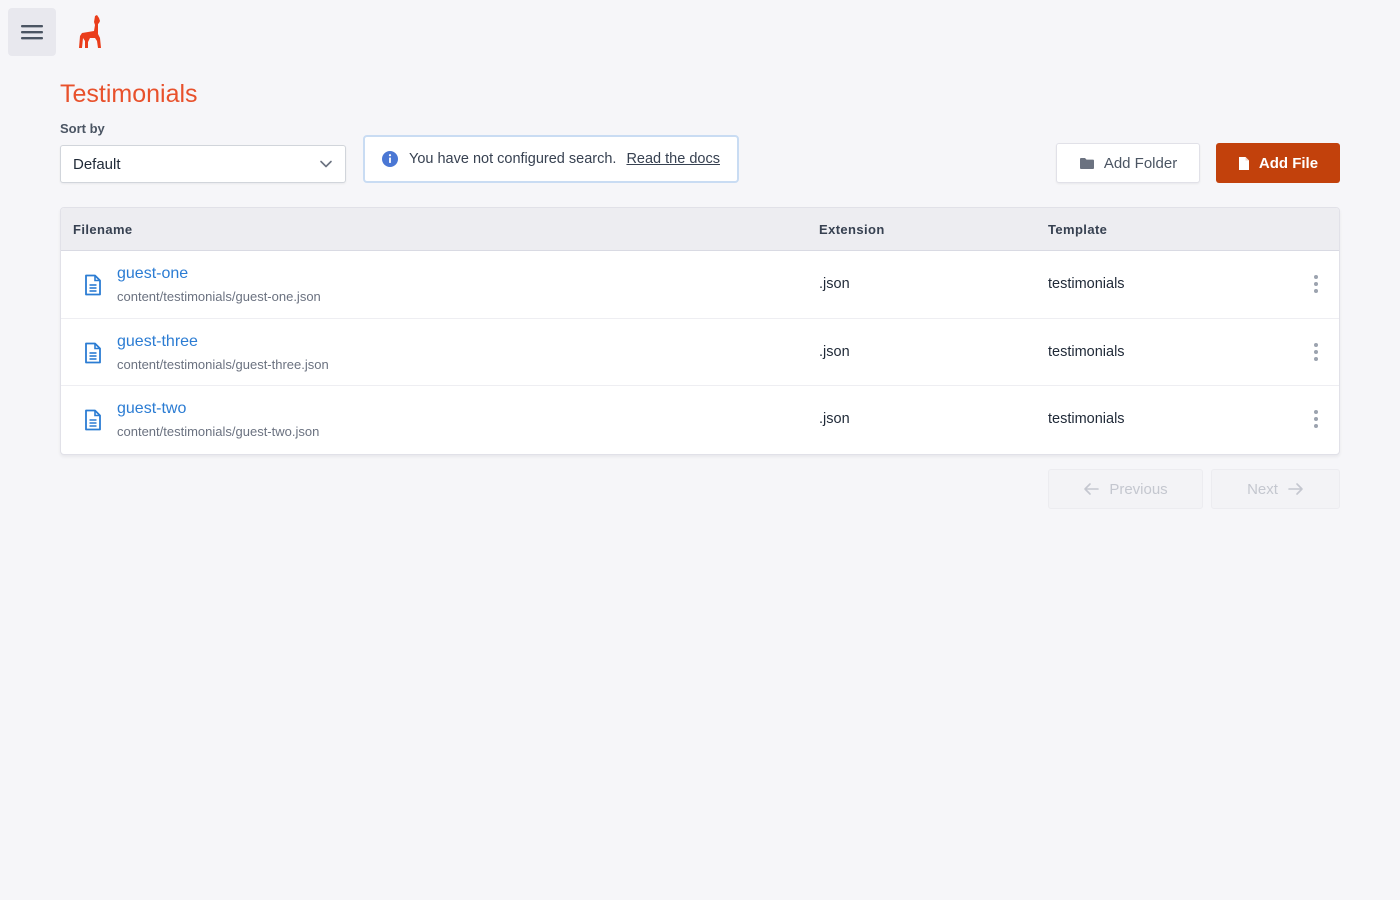 Image resolution: width=1400 pixels, height=900 pixels. Describe the element at coordinates (82, 128) in the screenshot. I see `sort-label: Sort by` at that location.